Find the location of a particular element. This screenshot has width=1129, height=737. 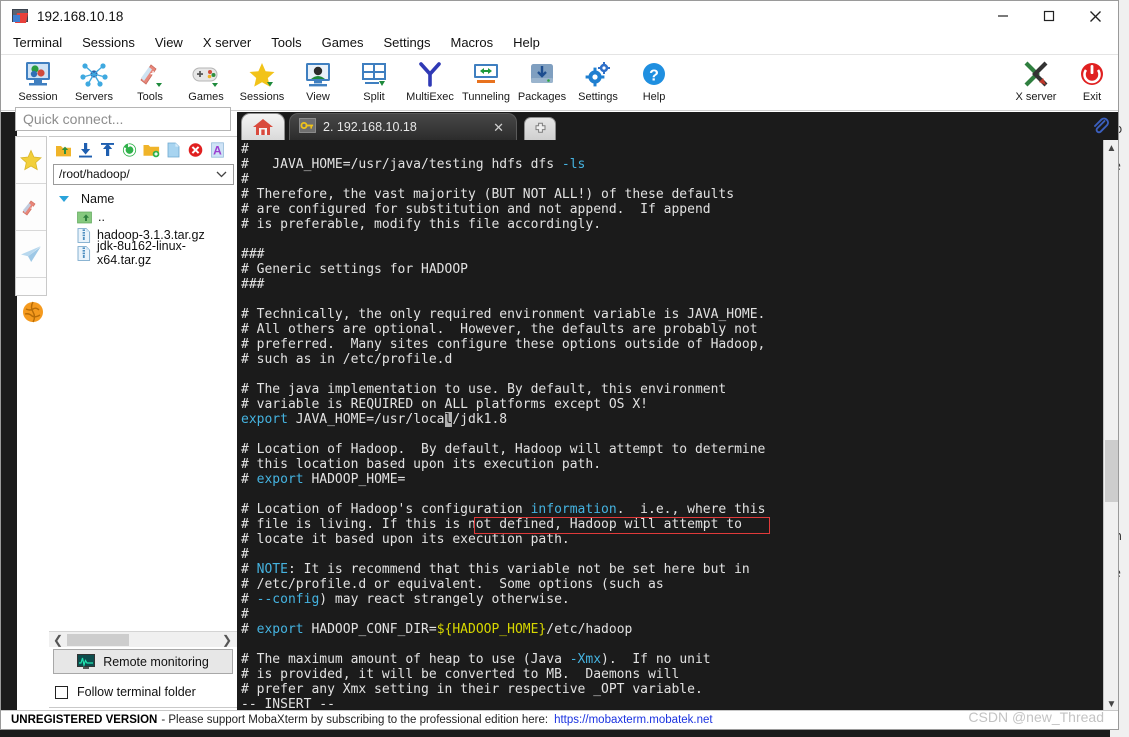

menu-item-sessions: Sessions is located at coordinates (108, 42).